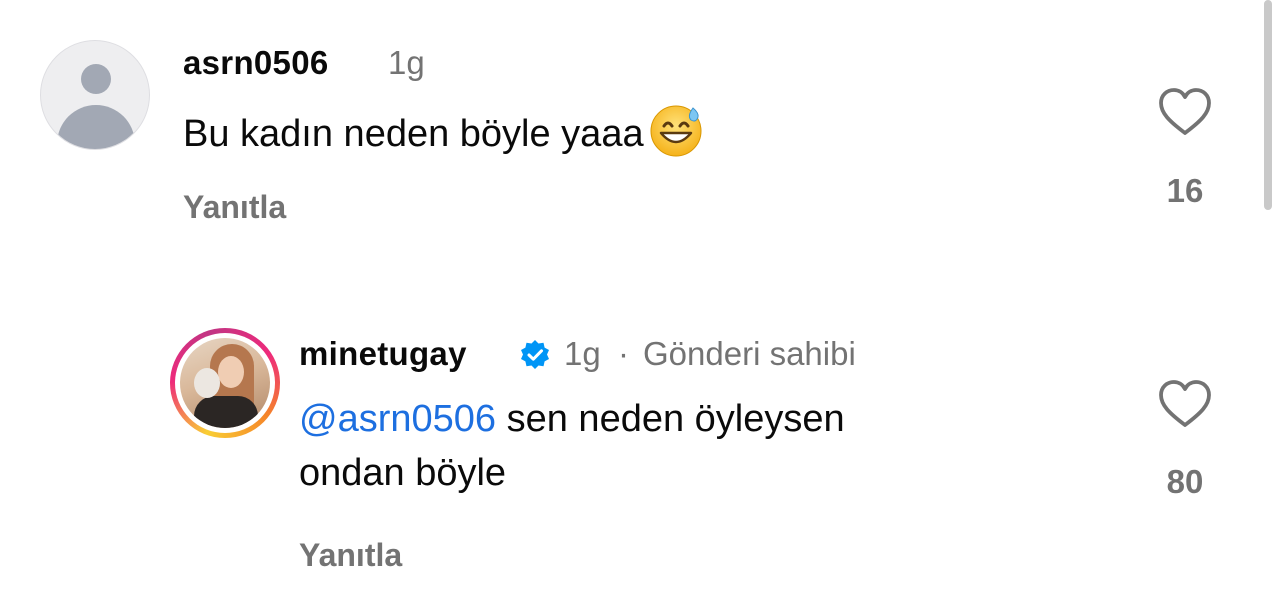 Image resolution: width=1280 pixels, height=609 pixels. What do you see at coordinates (256, 63) in the screenshot?
I see `comment-username: asrn0506` at bounding box center [256, 63].